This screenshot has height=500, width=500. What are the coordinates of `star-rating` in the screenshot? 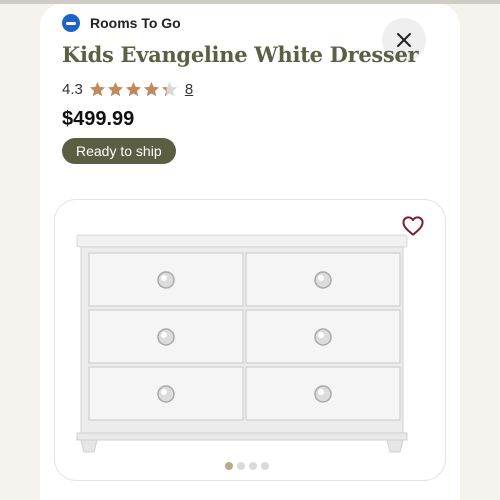 It's located at (134, 89).